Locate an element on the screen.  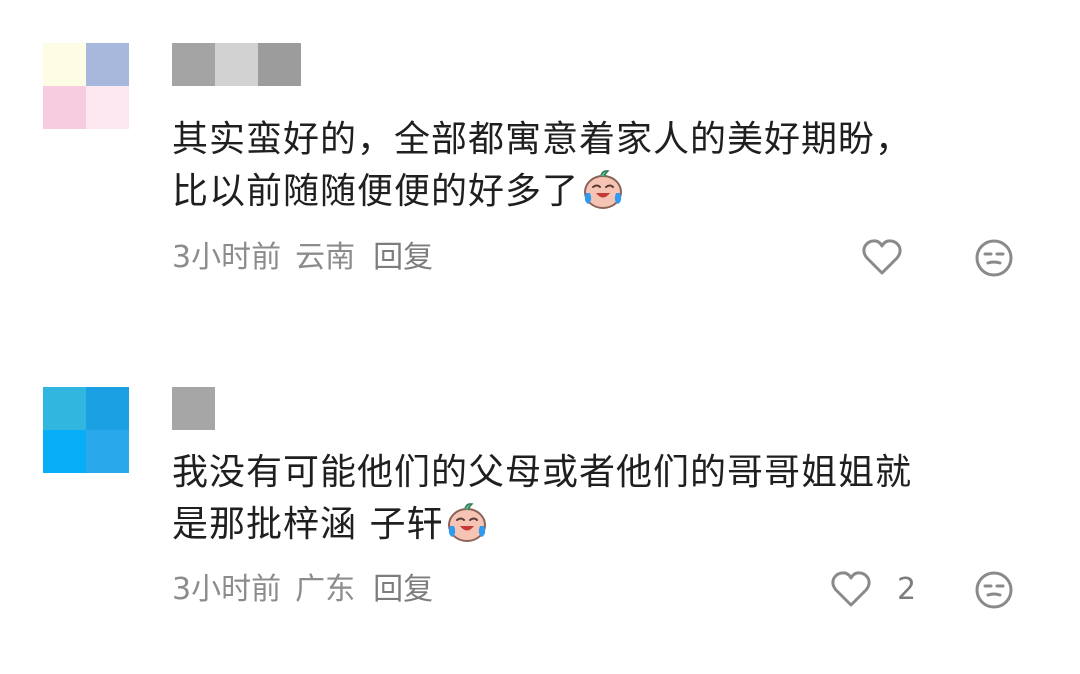
comment-text-line: 比以前随随便便的好多了 is located at coordinates (376, 191).